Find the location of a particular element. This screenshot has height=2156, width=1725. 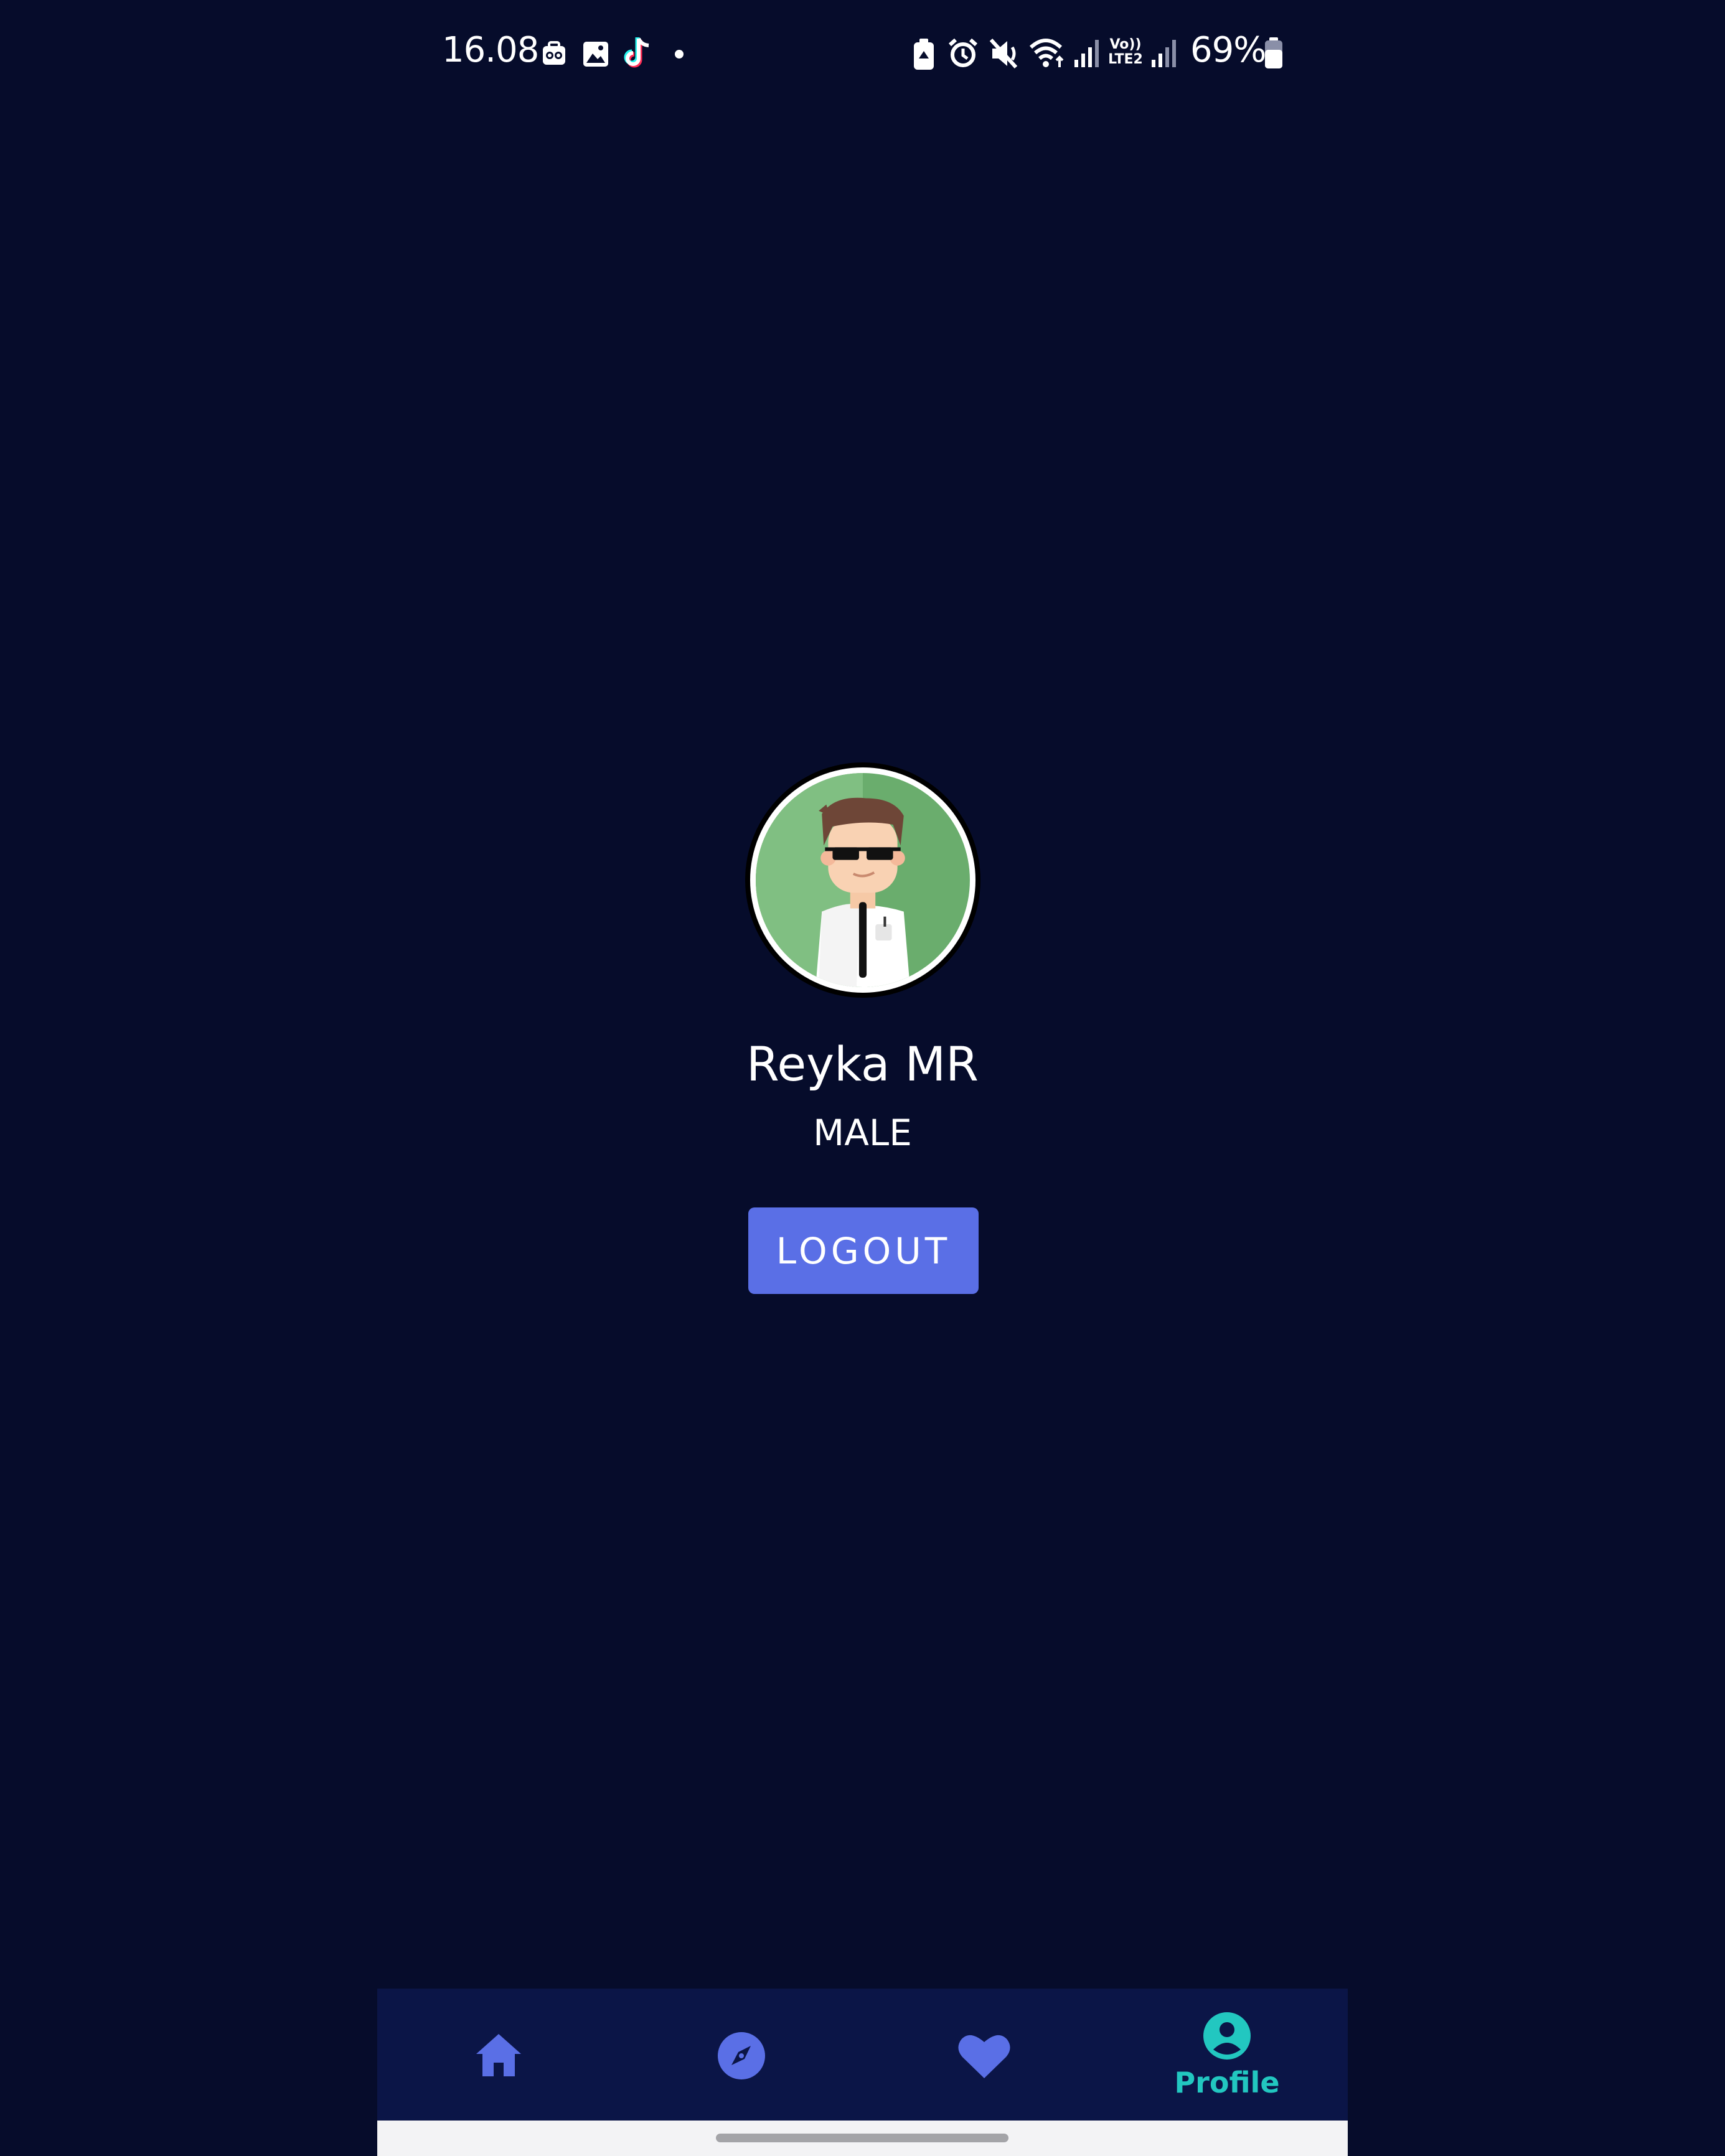

volte-line1: Vo)) is located at coordinates (1125, 44).